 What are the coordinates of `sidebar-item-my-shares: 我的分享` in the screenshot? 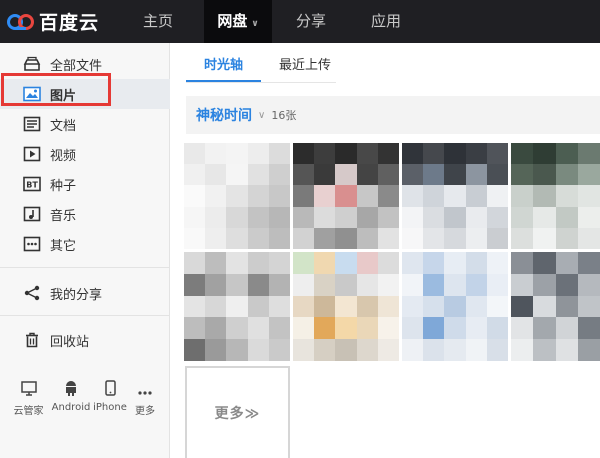 It's located at (85, 293).